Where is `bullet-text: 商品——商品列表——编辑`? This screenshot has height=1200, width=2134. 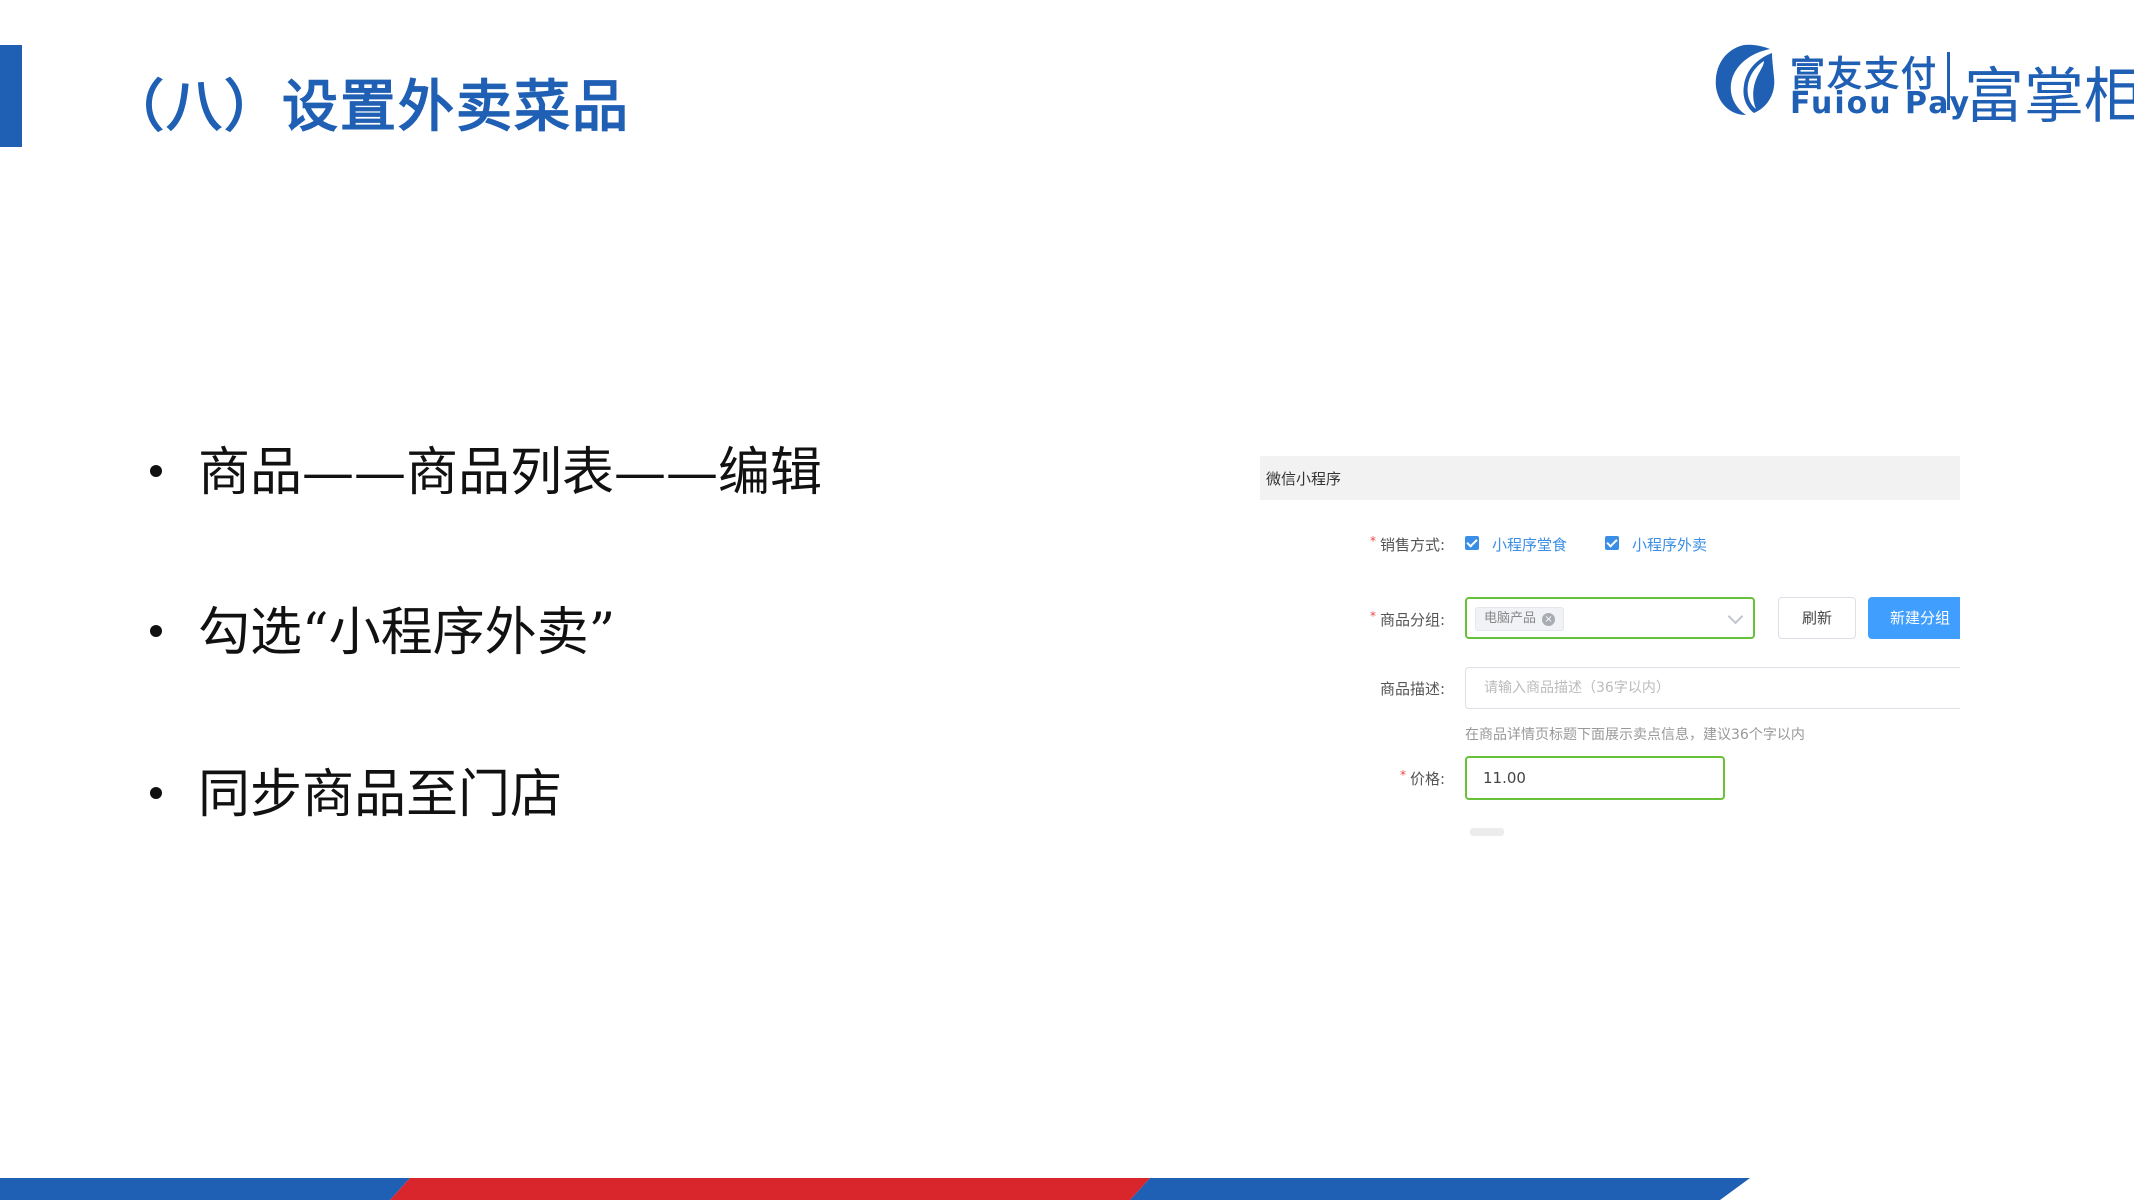
bullet-text: 商品——商品列表——编辑 is located at coordinates (510, 473).